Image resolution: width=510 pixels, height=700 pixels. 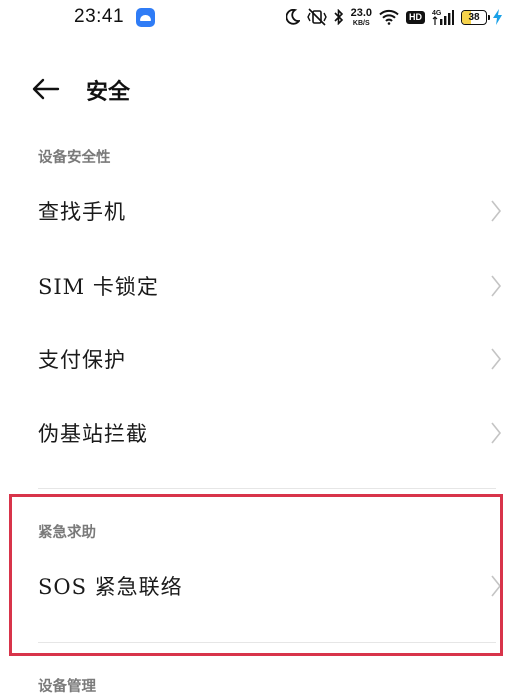 I want to click on list-item-label: 伪基站拦截, so click(x=93, y=434).